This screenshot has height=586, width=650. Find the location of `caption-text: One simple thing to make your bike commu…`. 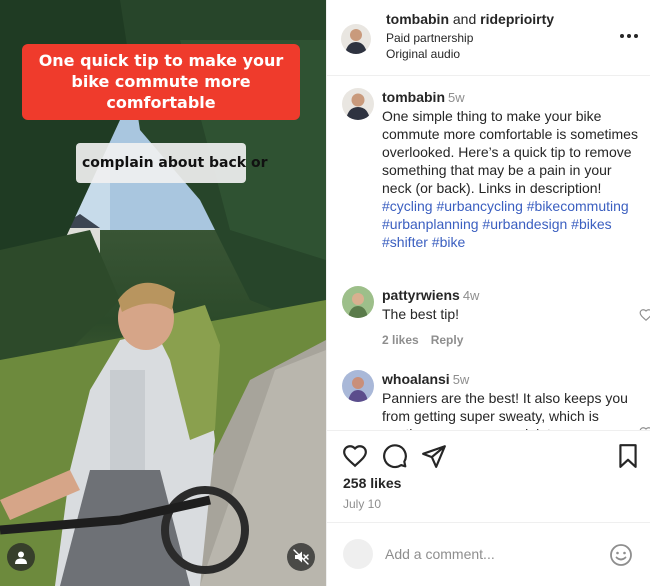

caption-text: One simple thing to make your bike commu… is located at coordinates (510, 152).